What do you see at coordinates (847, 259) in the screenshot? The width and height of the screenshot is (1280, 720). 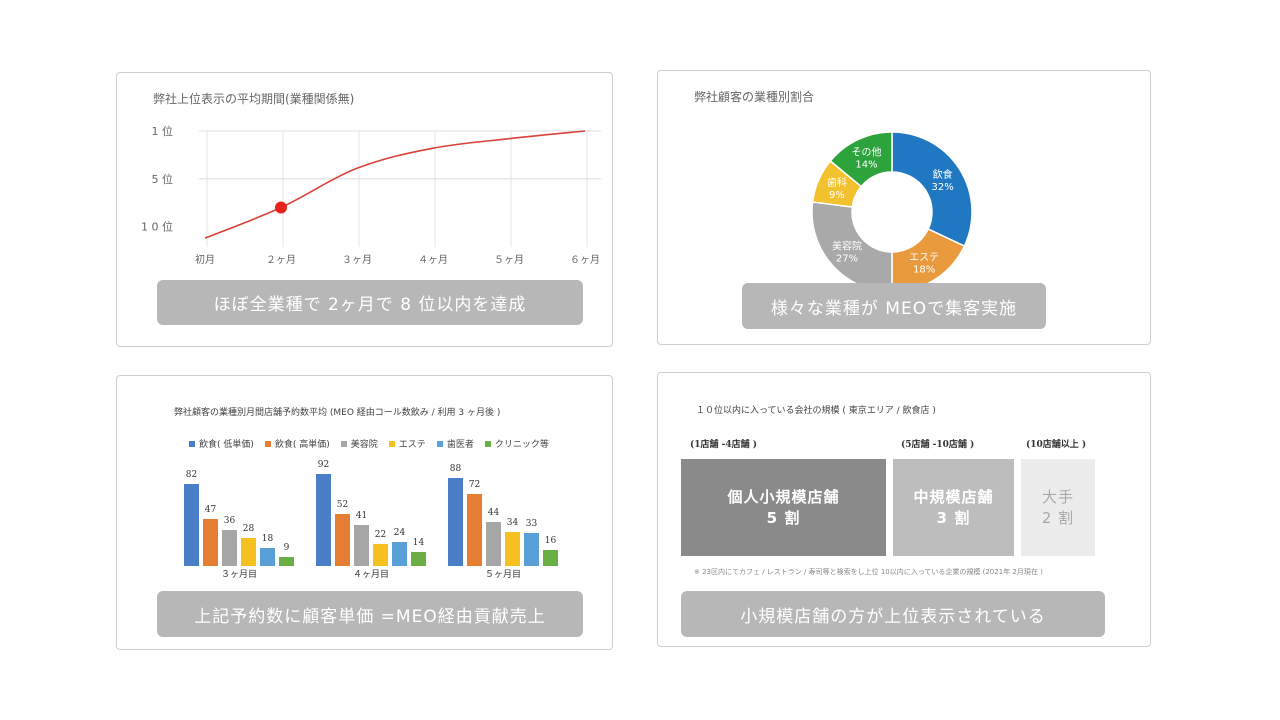 I see `slice-value-label: 27%` at bounding box center [847, 259].